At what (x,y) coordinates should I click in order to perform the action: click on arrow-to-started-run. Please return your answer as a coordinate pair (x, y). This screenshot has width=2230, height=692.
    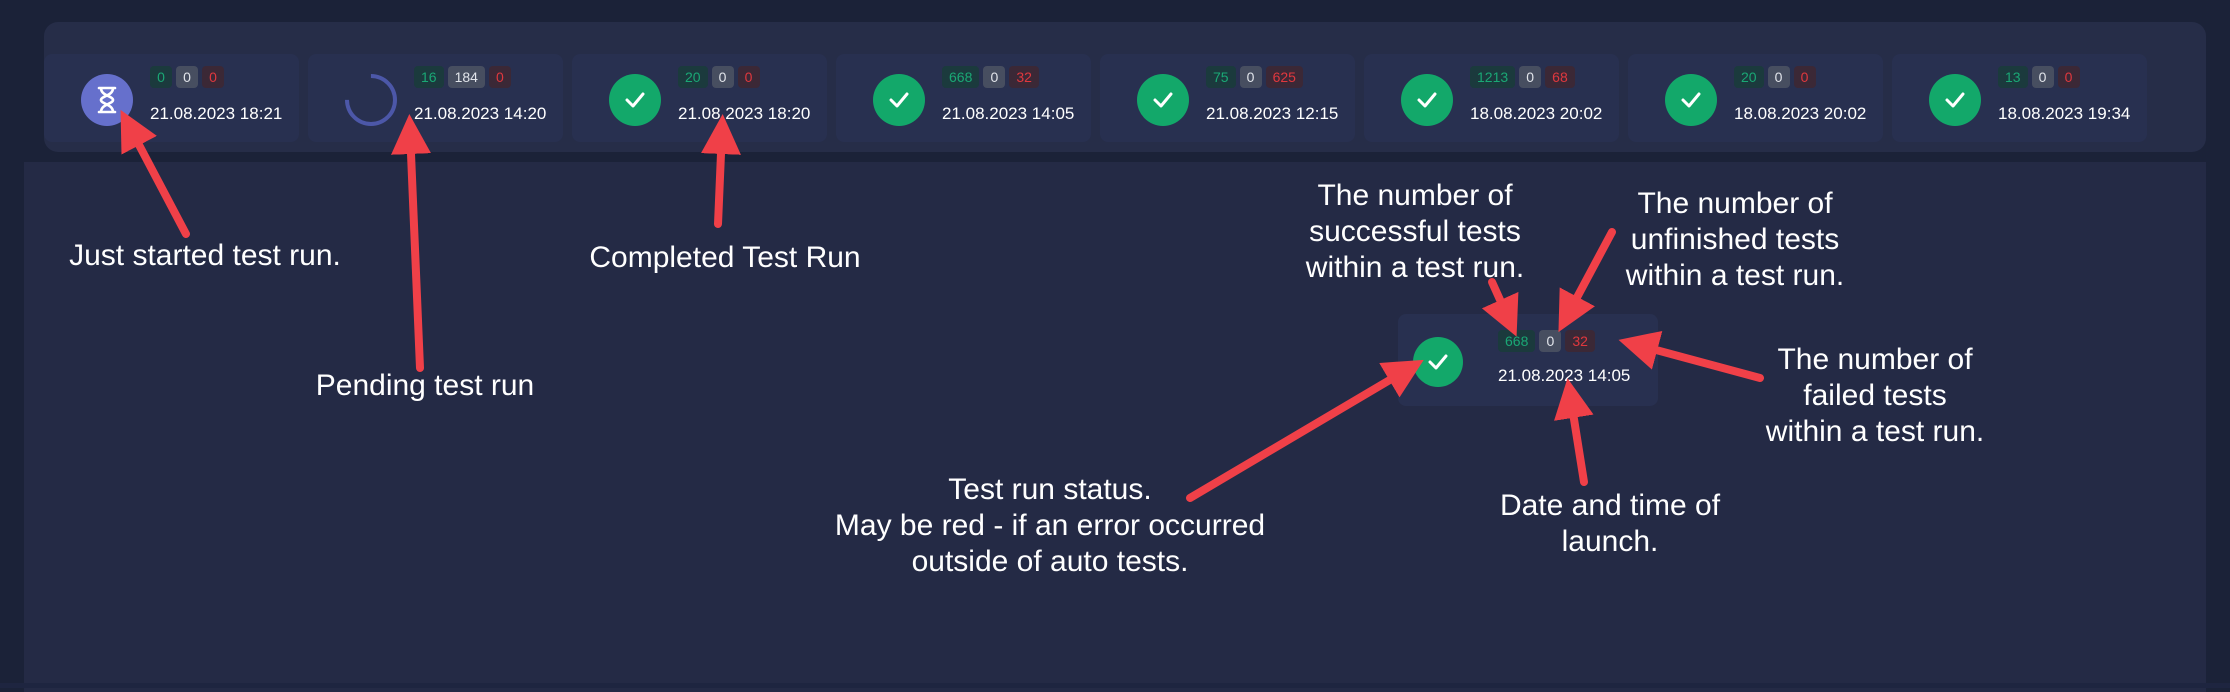
    Looking at the image, I should click on (155, 173).